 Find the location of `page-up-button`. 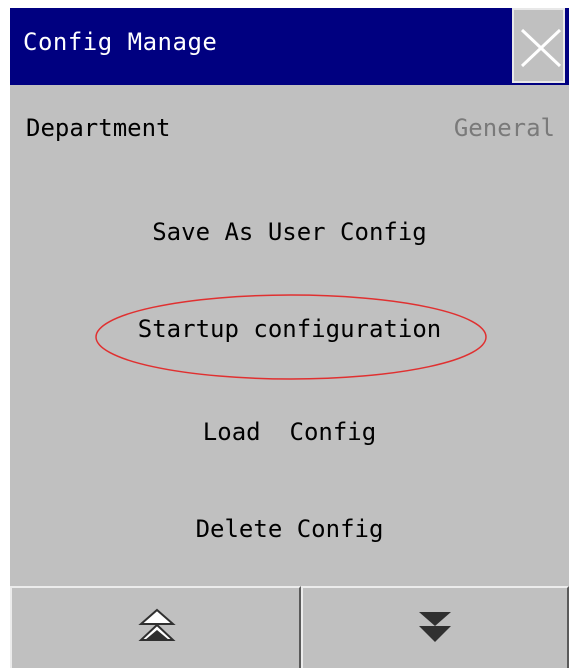

page-up-button is located at coordinates (155, 627).